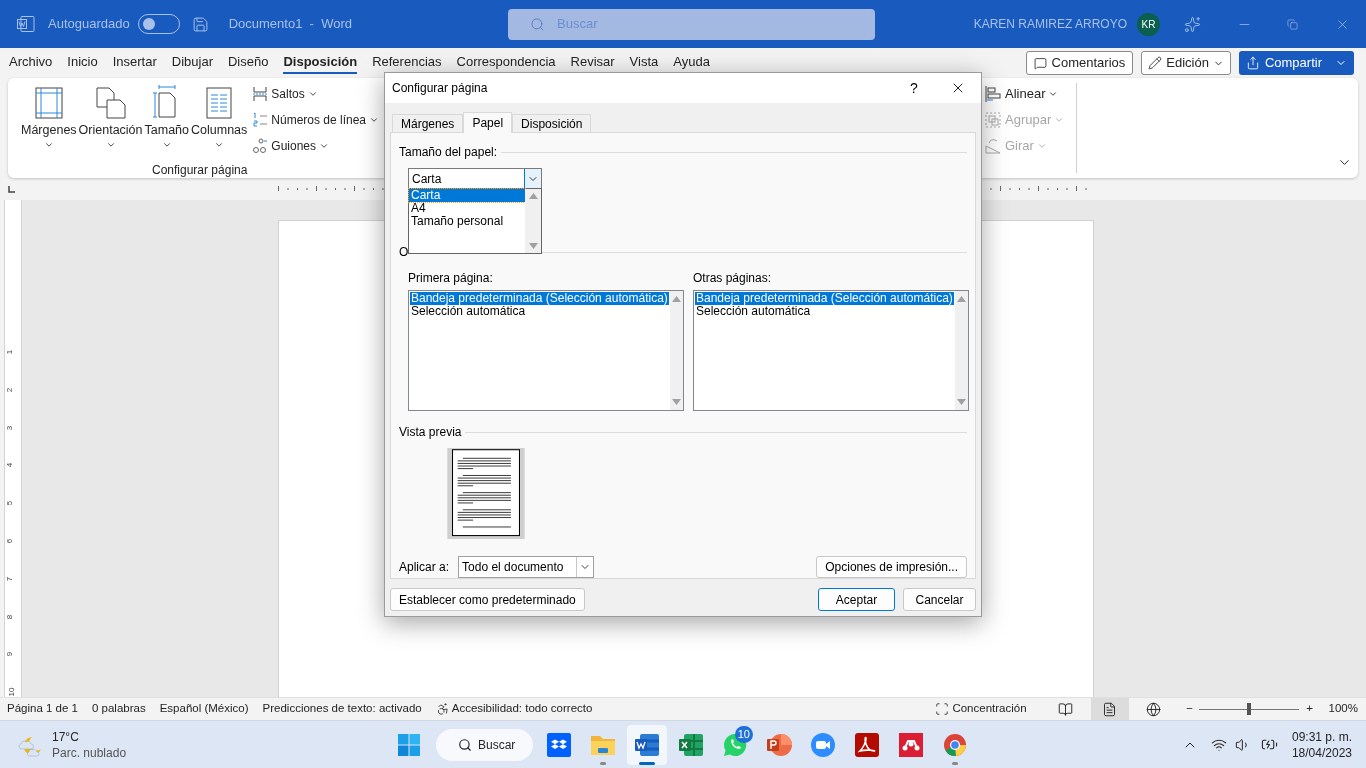 The image size is (1366, 768). Describe the element at coordinates (10, 541) in the screenshot. I see `ruler-number: 6` at that location.